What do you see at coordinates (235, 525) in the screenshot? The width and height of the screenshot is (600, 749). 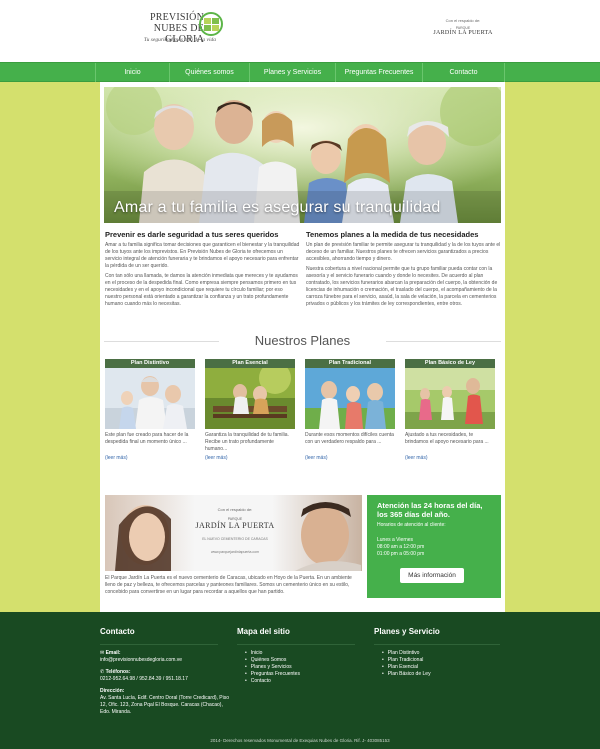 I see `banner-brand: JARDÍN LA PUERTA` at bounding box center [235, 525].